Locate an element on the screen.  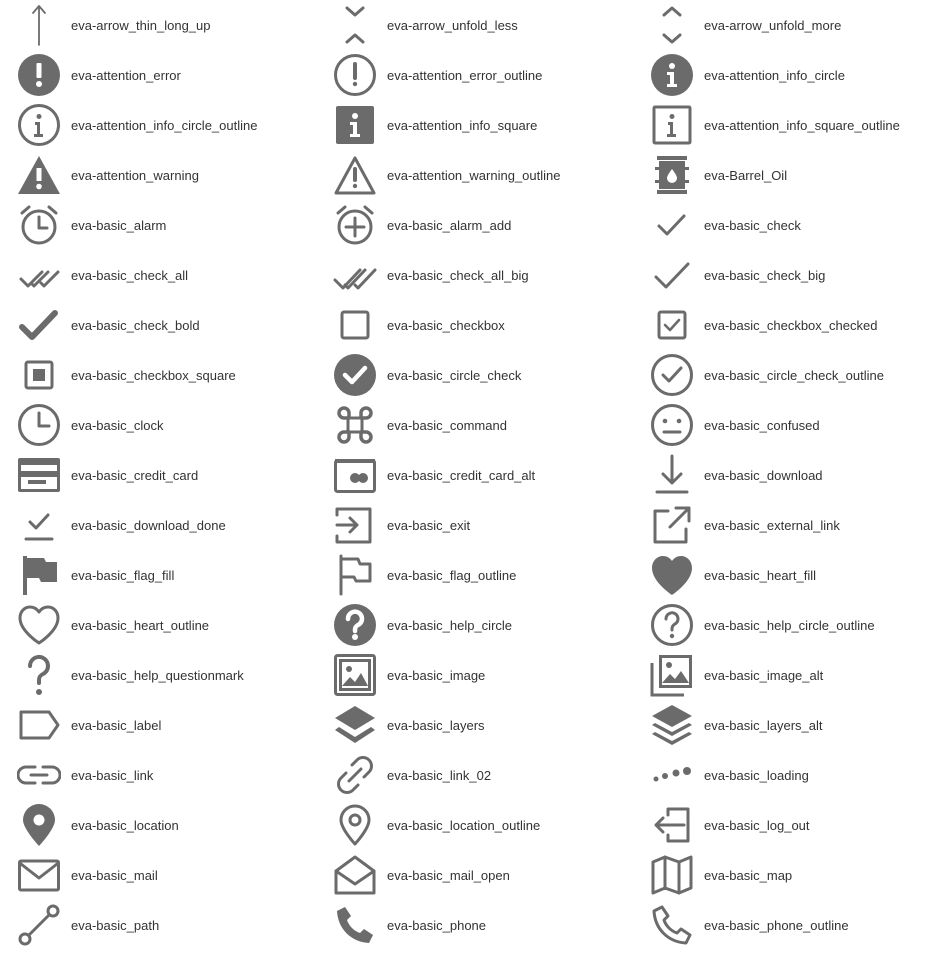
icon-label: eva-basic_confused is located at coordinates (762, 425).